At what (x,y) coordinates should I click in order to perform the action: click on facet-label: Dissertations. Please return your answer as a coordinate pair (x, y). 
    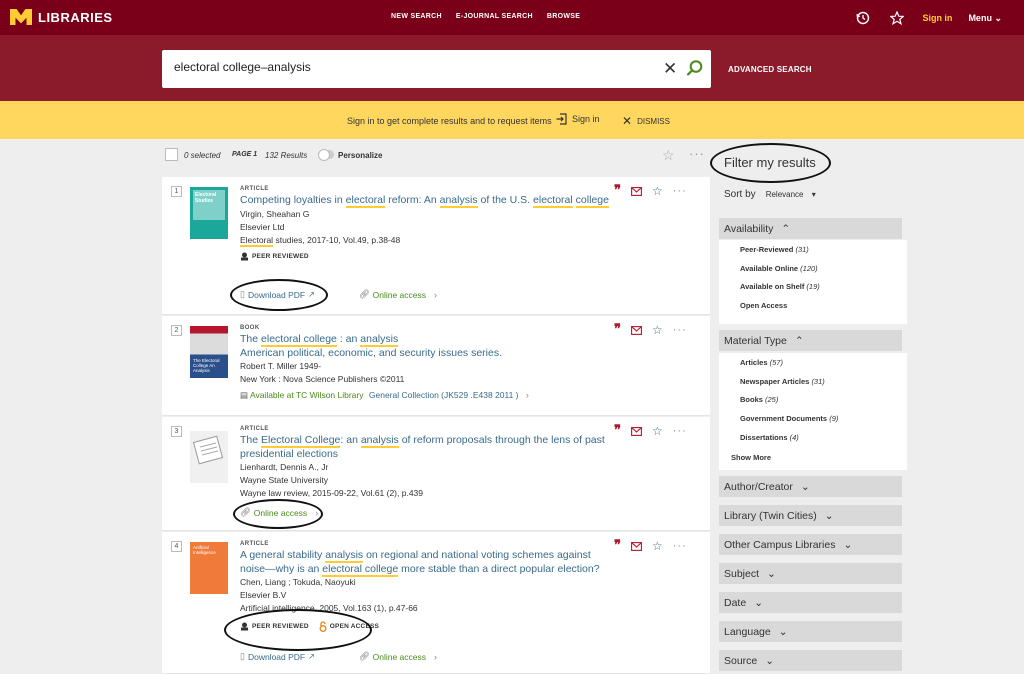
    Looking at the image, I should click on (764, 437).